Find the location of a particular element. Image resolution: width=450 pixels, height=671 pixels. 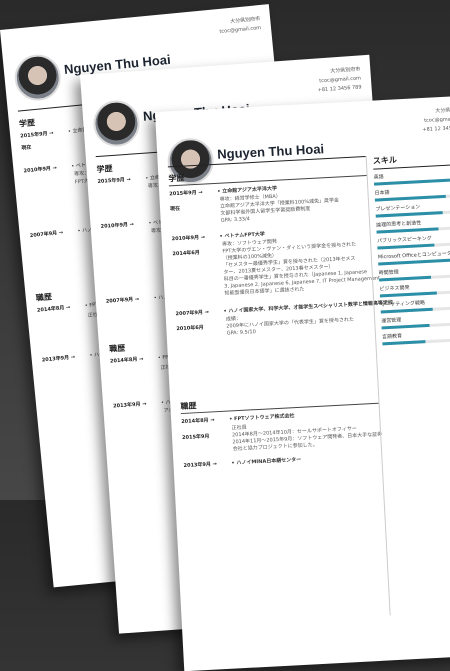

skill-item: Microsoft Officeとコンピューター is located at coordinates (414, 257).